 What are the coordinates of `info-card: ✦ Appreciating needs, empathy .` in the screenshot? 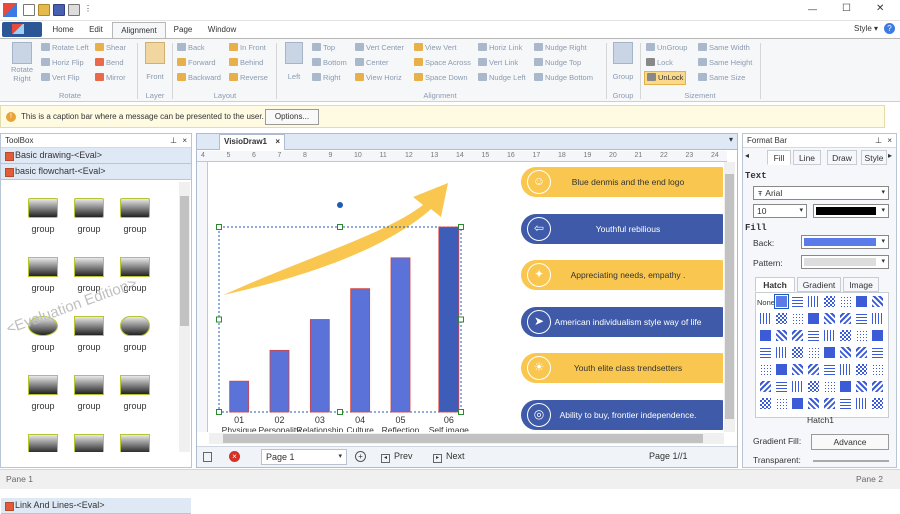 It's located at (622, 275).